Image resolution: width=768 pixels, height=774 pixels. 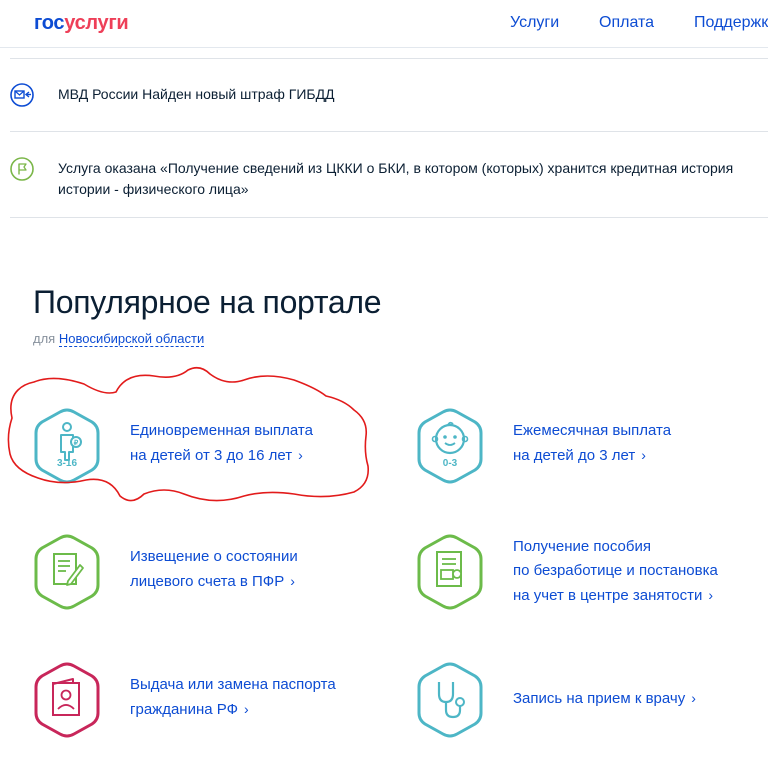 I want to click on top-header: госуслуги Услуги Оплата Поддержк, so click(x=384, y=24).